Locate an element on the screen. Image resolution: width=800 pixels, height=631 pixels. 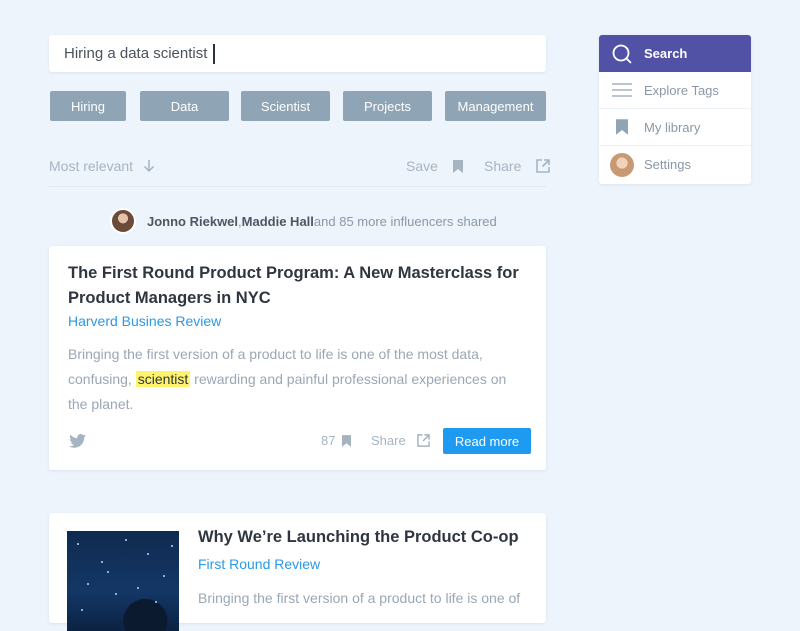
tag-chip-hiring: Hiring is located at coordinates (88, 106).